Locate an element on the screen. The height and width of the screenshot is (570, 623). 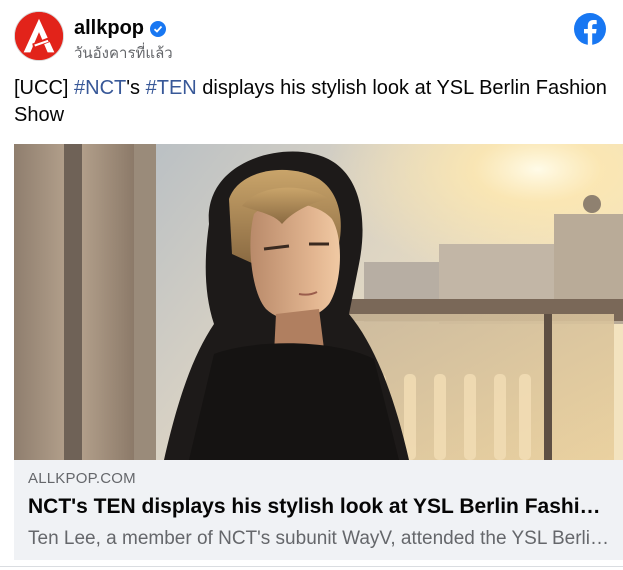
hashtag-link-nct: #NCT is located at coordinates (100, 88).